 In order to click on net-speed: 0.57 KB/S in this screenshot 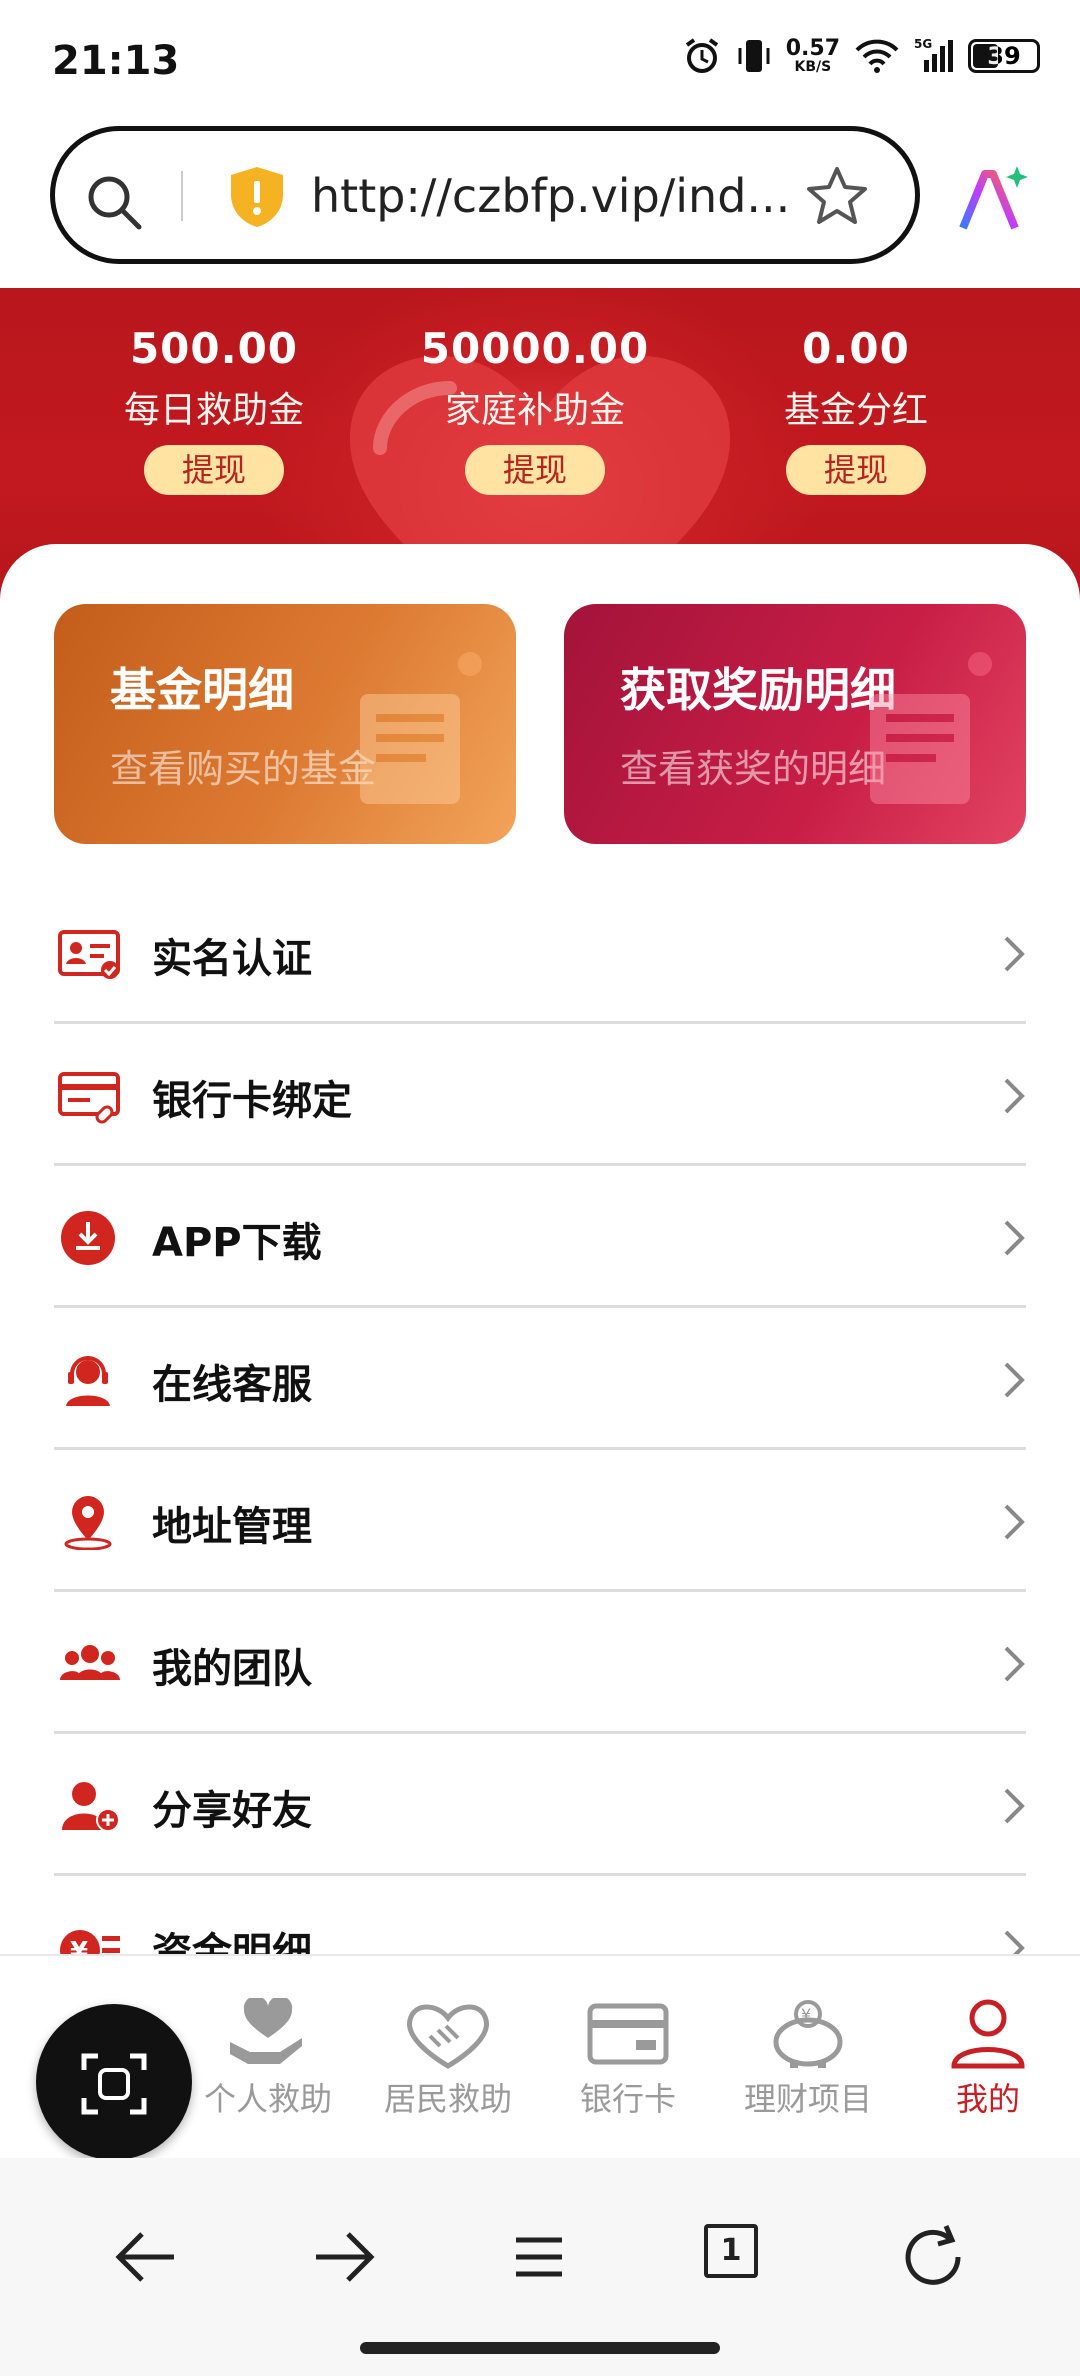, I will do `click(812, 55)`.